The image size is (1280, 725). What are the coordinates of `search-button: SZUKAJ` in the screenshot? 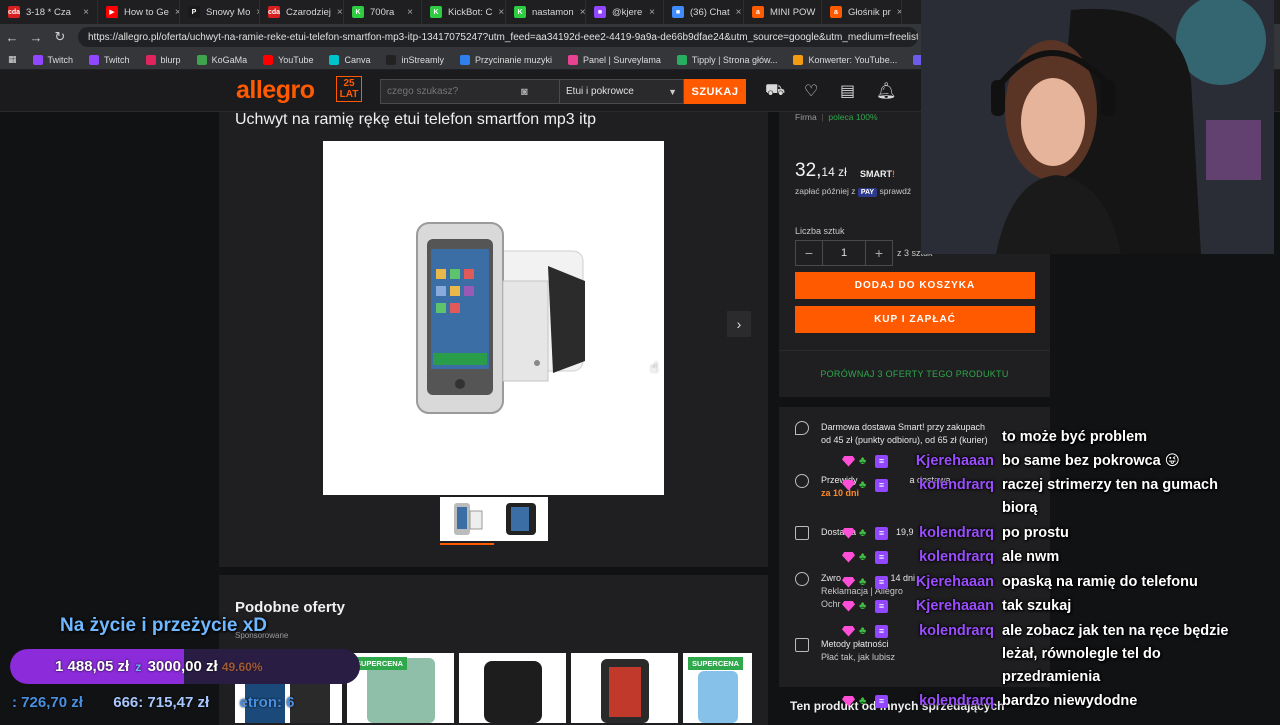 It's located at (715, 91).